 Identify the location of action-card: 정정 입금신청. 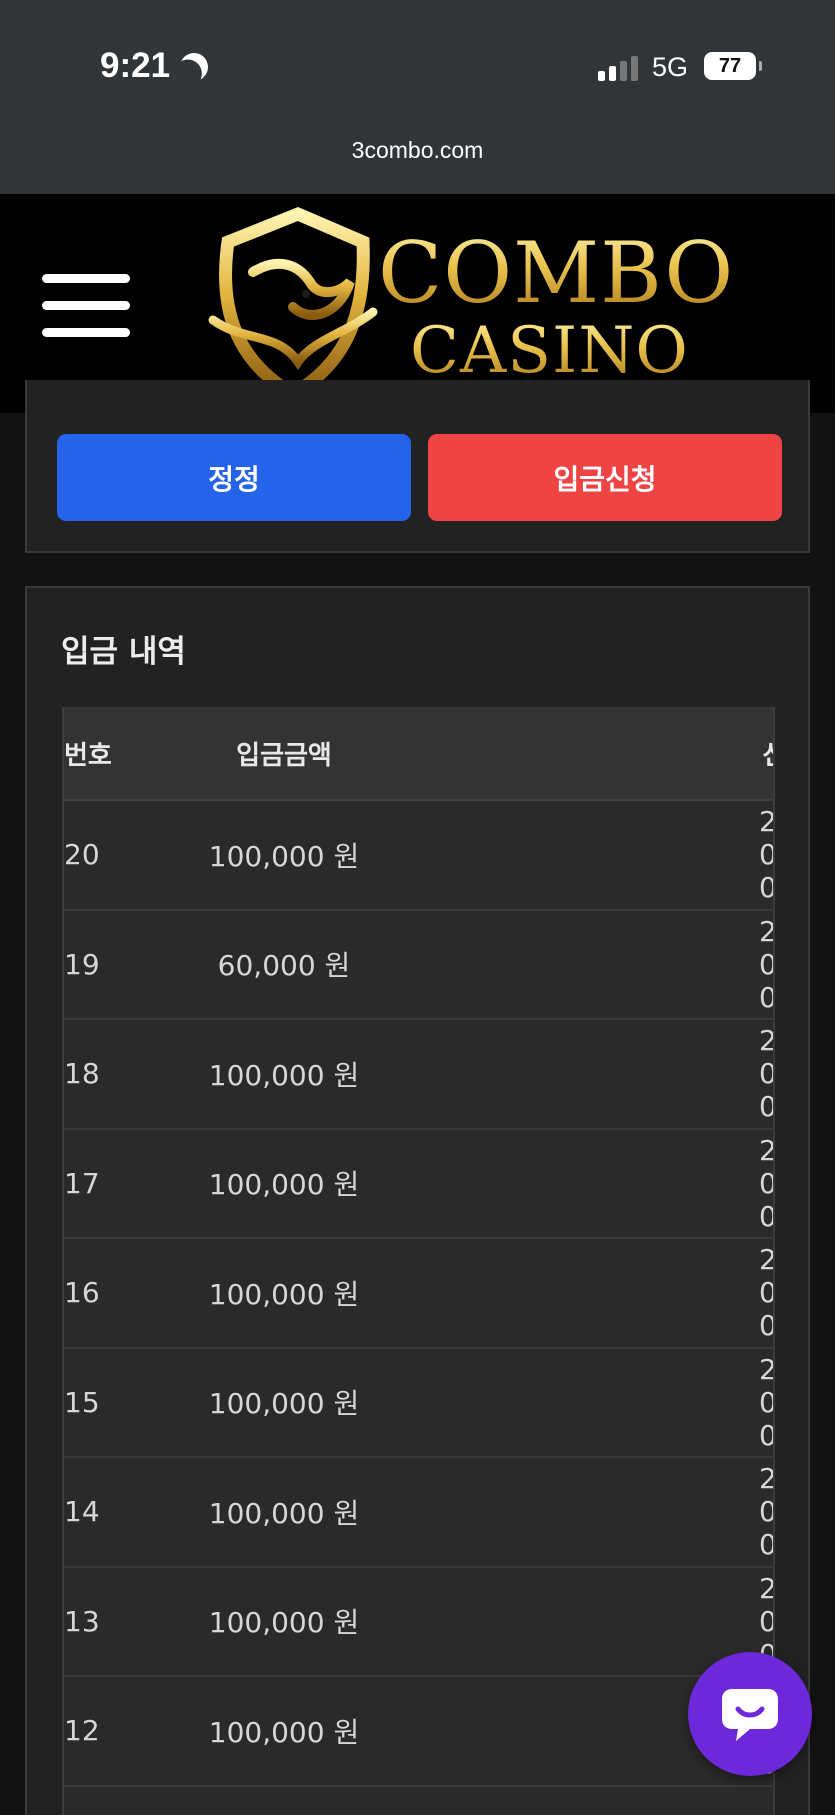
(417, 466).